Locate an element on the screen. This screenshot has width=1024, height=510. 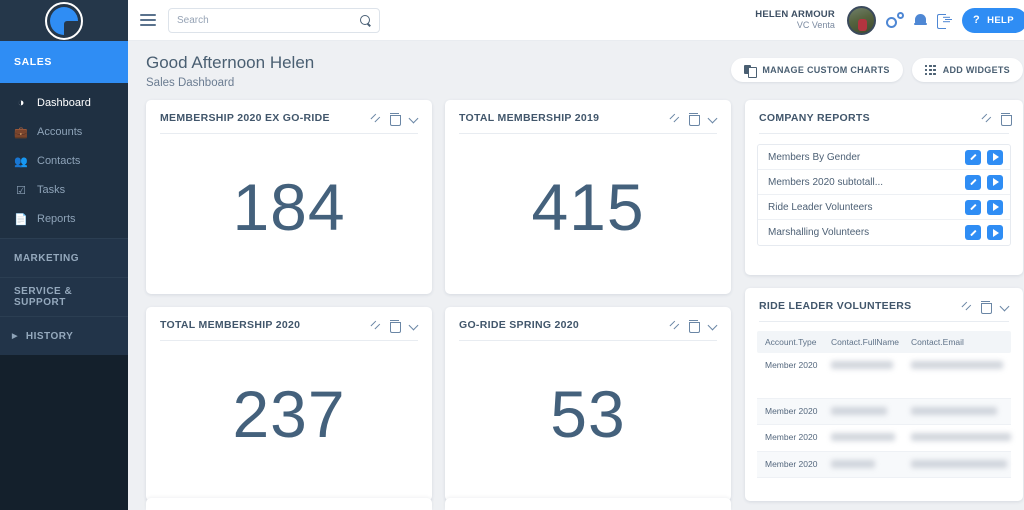
report-row: Ride Leader Volunteers is located at coordinates (884, 208).